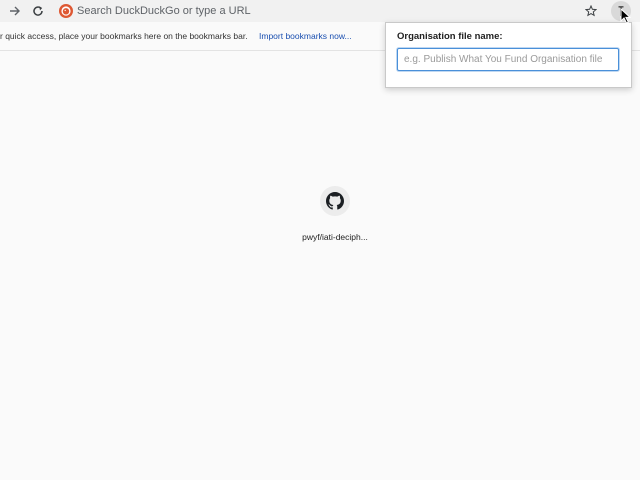 This screenshot has height=480, width=640. What do you see at coordinates (626, 16) in the screenshot?
I see `mouse-cursor-icon` at bounding box center [626, 16].